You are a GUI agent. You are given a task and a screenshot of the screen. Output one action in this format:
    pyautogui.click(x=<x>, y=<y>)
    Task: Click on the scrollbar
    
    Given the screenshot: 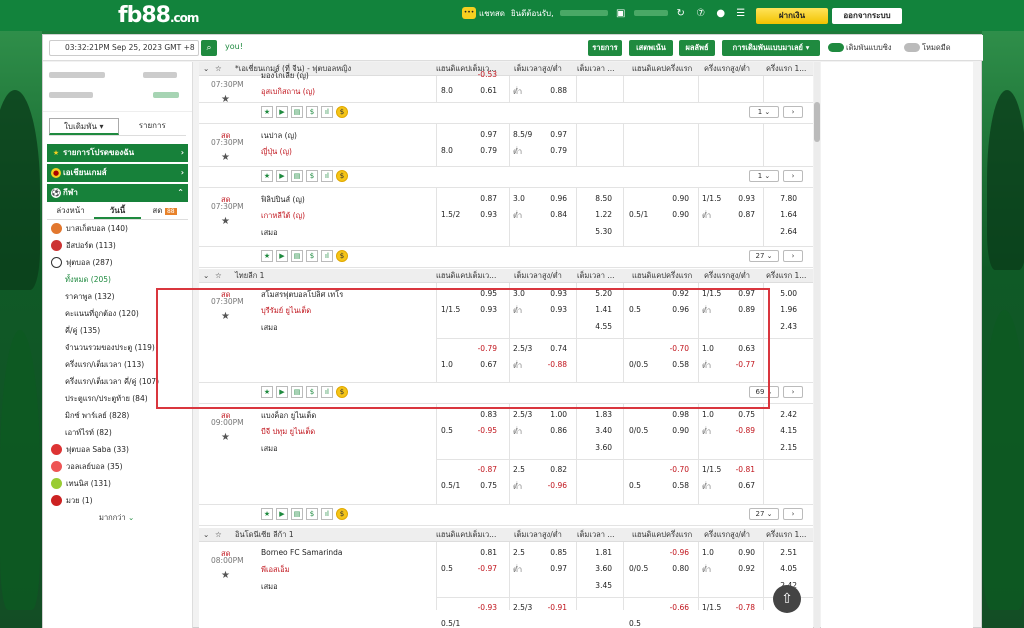 What is the action you would take?
    pyautogui.click(x=817, y=345)
    